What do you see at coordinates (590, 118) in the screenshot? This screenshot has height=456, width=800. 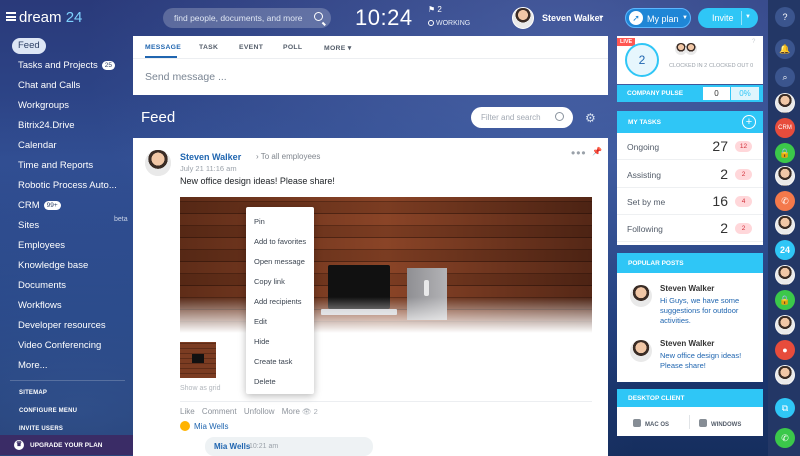 I see `gear-icon: ⚙` at bounding box center [590, 118].